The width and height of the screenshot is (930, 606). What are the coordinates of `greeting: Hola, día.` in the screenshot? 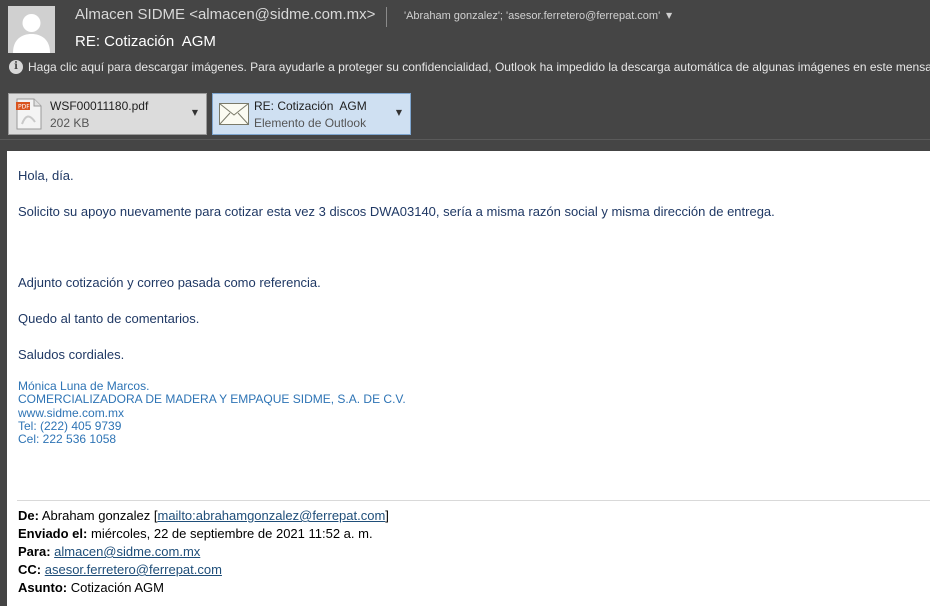 It's located at (46, 175).